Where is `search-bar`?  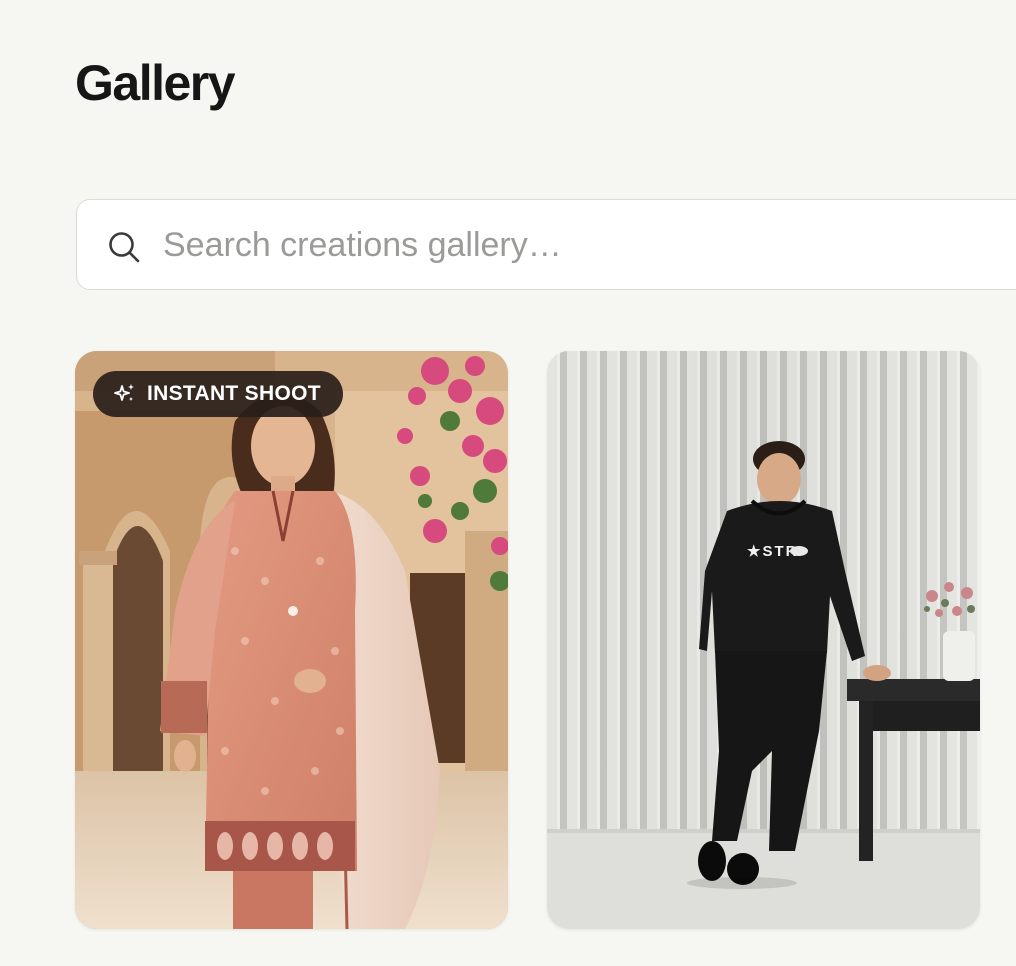 search-bar is located at coordinates (546, 244).